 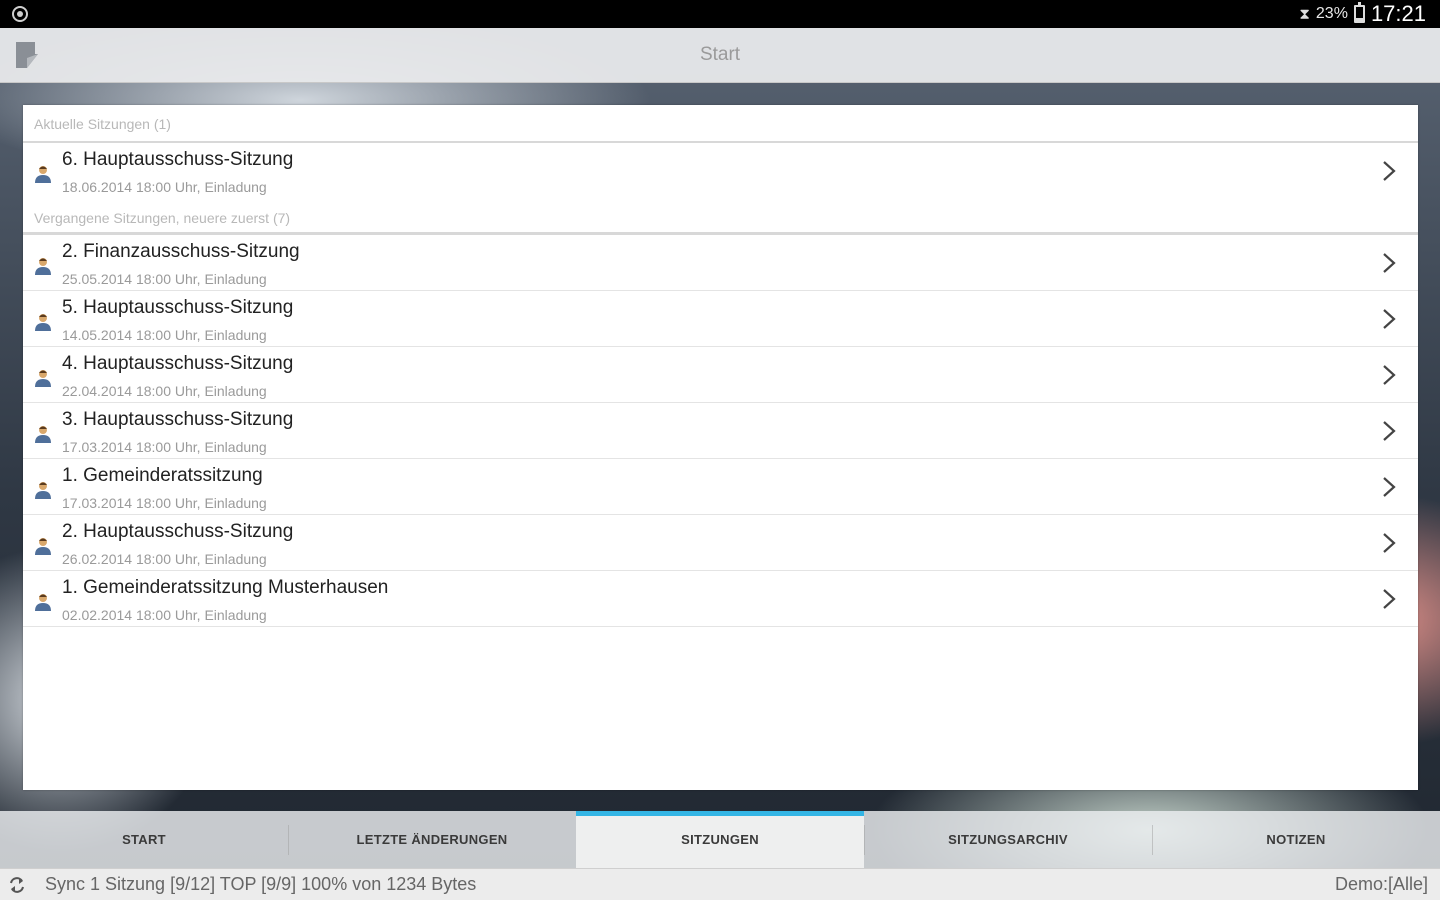 I want to click on sync-icon, so click(x=17, y=885).